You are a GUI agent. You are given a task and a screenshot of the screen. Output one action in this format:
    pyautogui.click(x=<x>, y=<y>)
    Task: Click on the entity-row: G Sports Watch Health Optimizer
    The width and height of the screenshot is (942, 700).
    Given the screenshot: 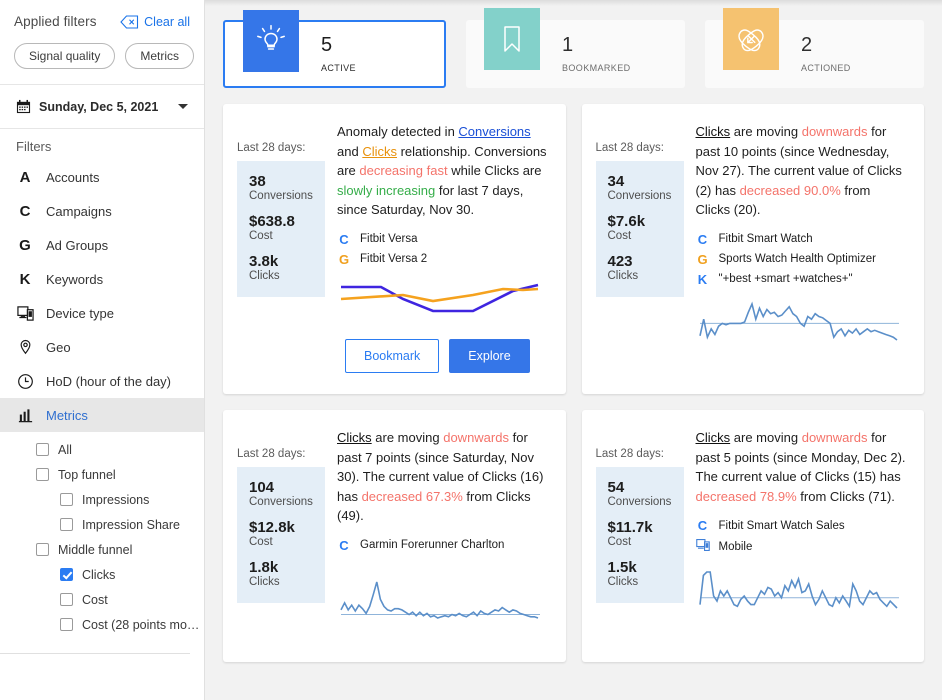 What is the action you would take?
    pyautogui.click(x=801, y=259)
    